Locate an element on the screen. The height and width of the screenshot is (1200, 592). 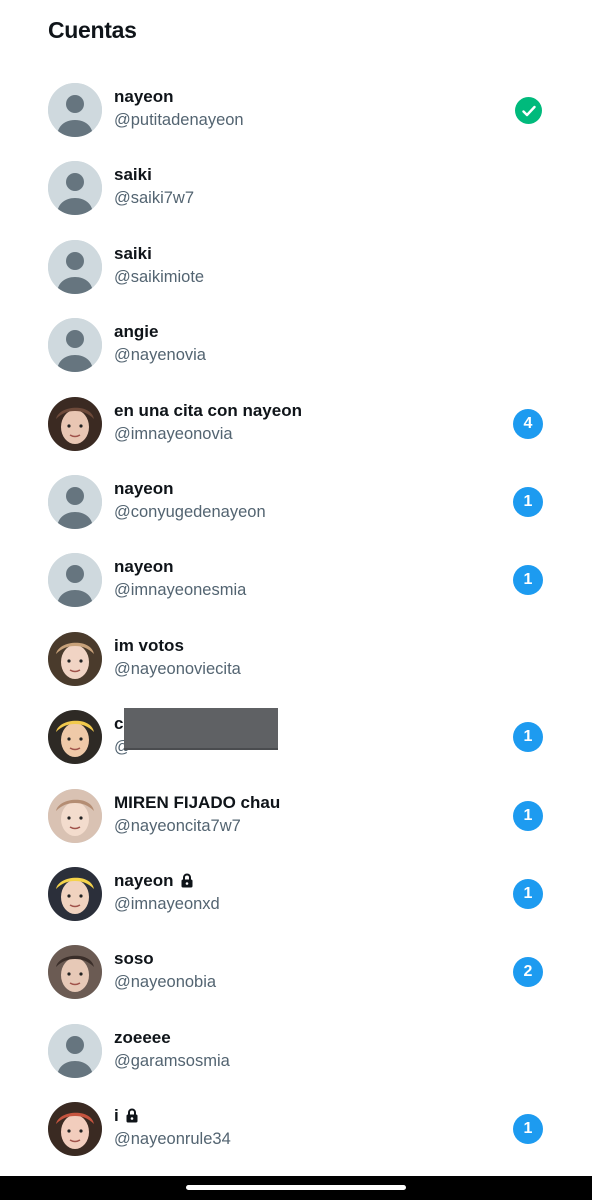
account-name: zoeeee is located at coordinates (142, 1038).